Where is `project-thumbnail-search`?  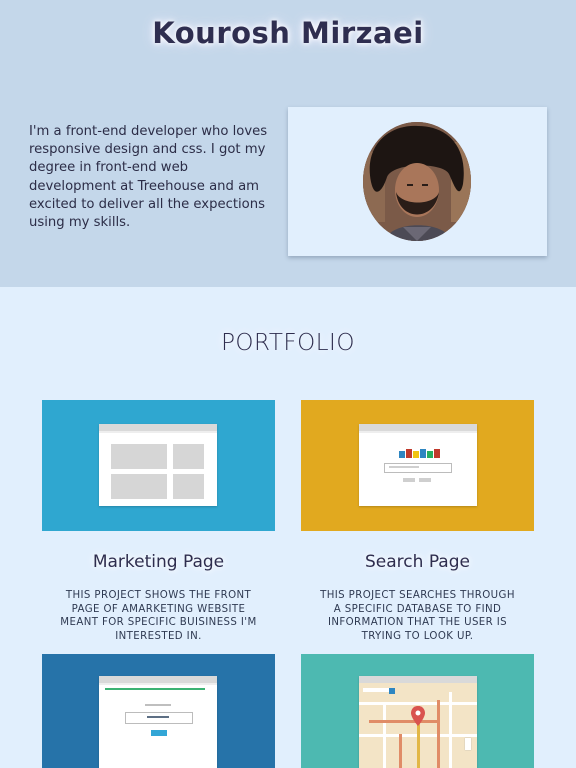 project-thumbnail-search is located at coordinates (417, 465).